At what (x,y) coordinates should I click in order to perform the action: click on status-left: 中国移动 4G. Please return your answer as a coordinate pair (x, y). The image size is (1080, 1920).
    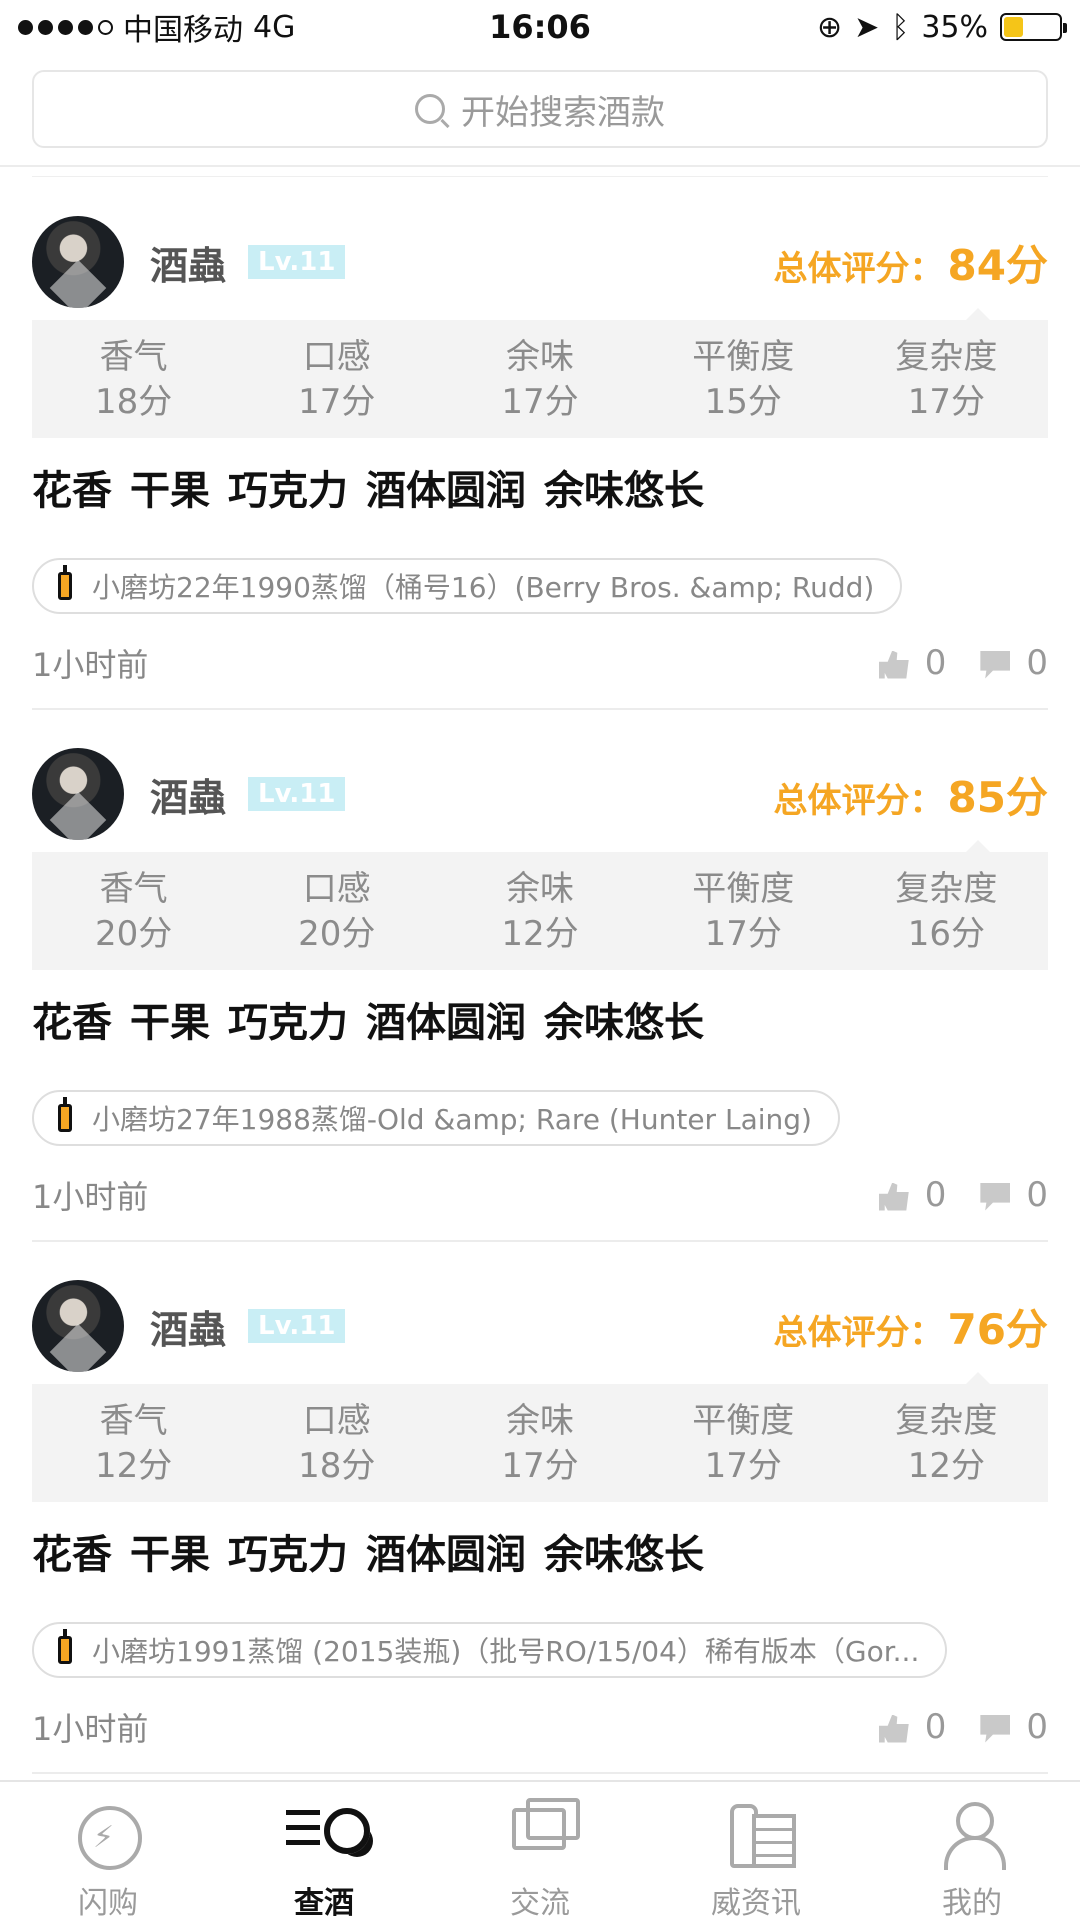
    Looking at the image, I should click on (228, 27).